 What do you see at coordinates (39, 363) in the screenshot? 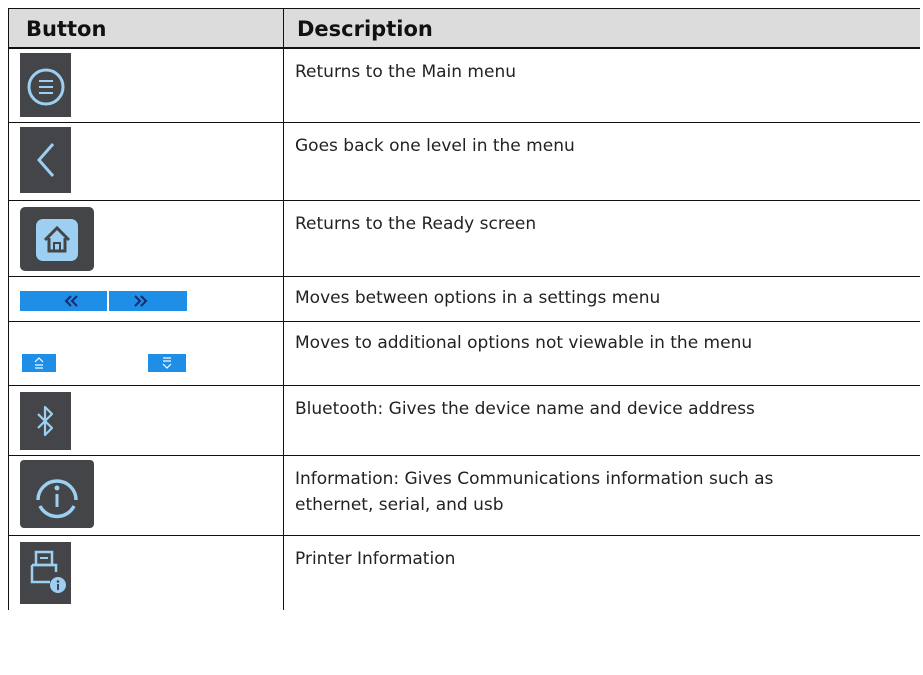
I see `scroll-up-button` at bounding box center [39, 363].